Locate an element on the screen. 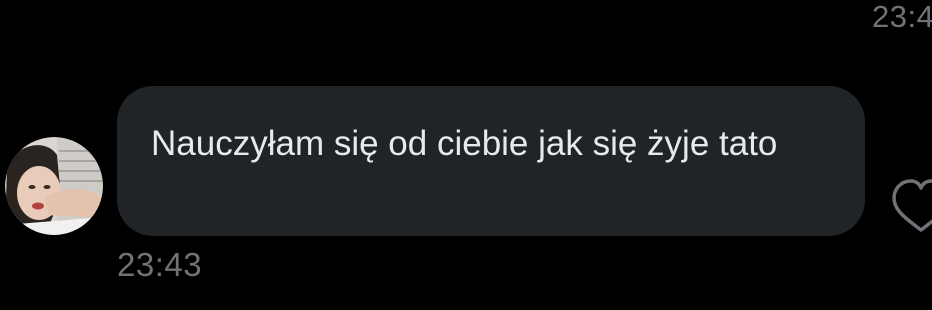  avatar-photo is located at coordinates (54, 186).